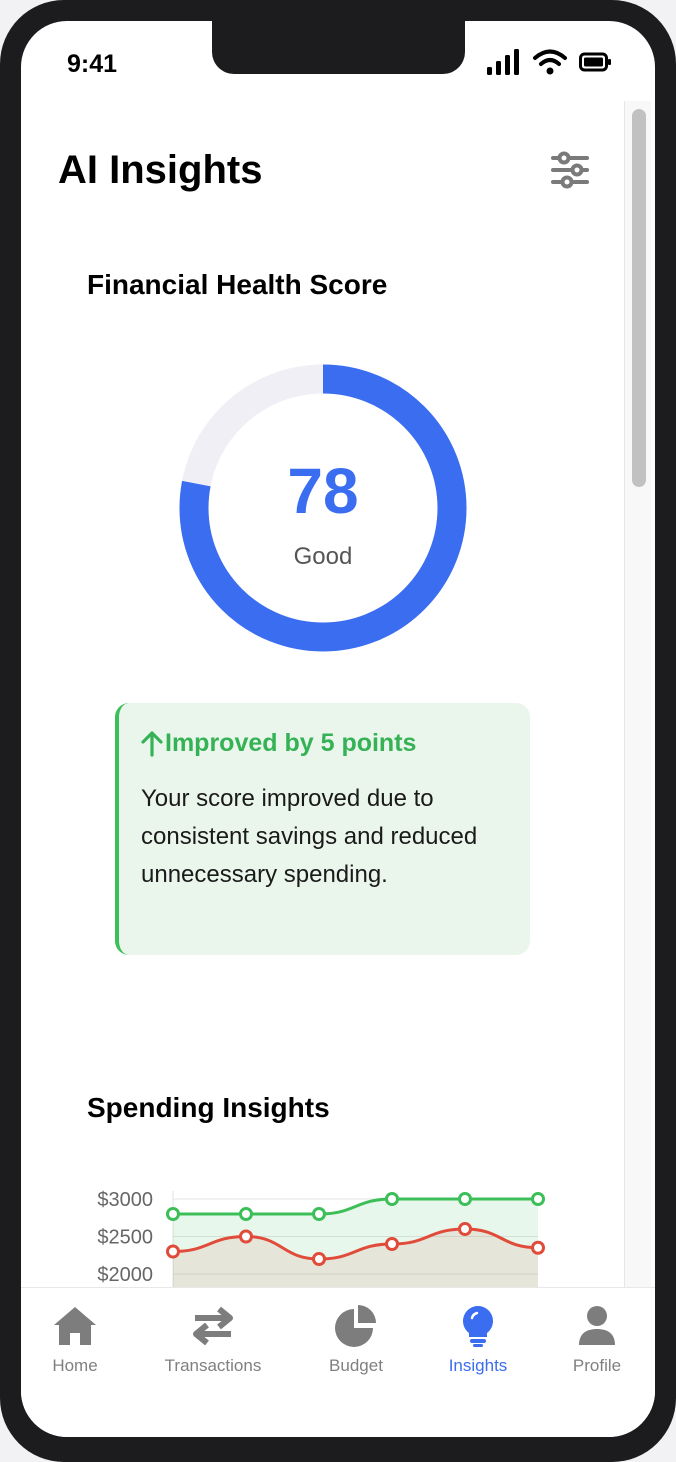  What do you see at coordinates (595, 62) in the screenshot?
I see `battery-icon` at bounding box center [595, 62].